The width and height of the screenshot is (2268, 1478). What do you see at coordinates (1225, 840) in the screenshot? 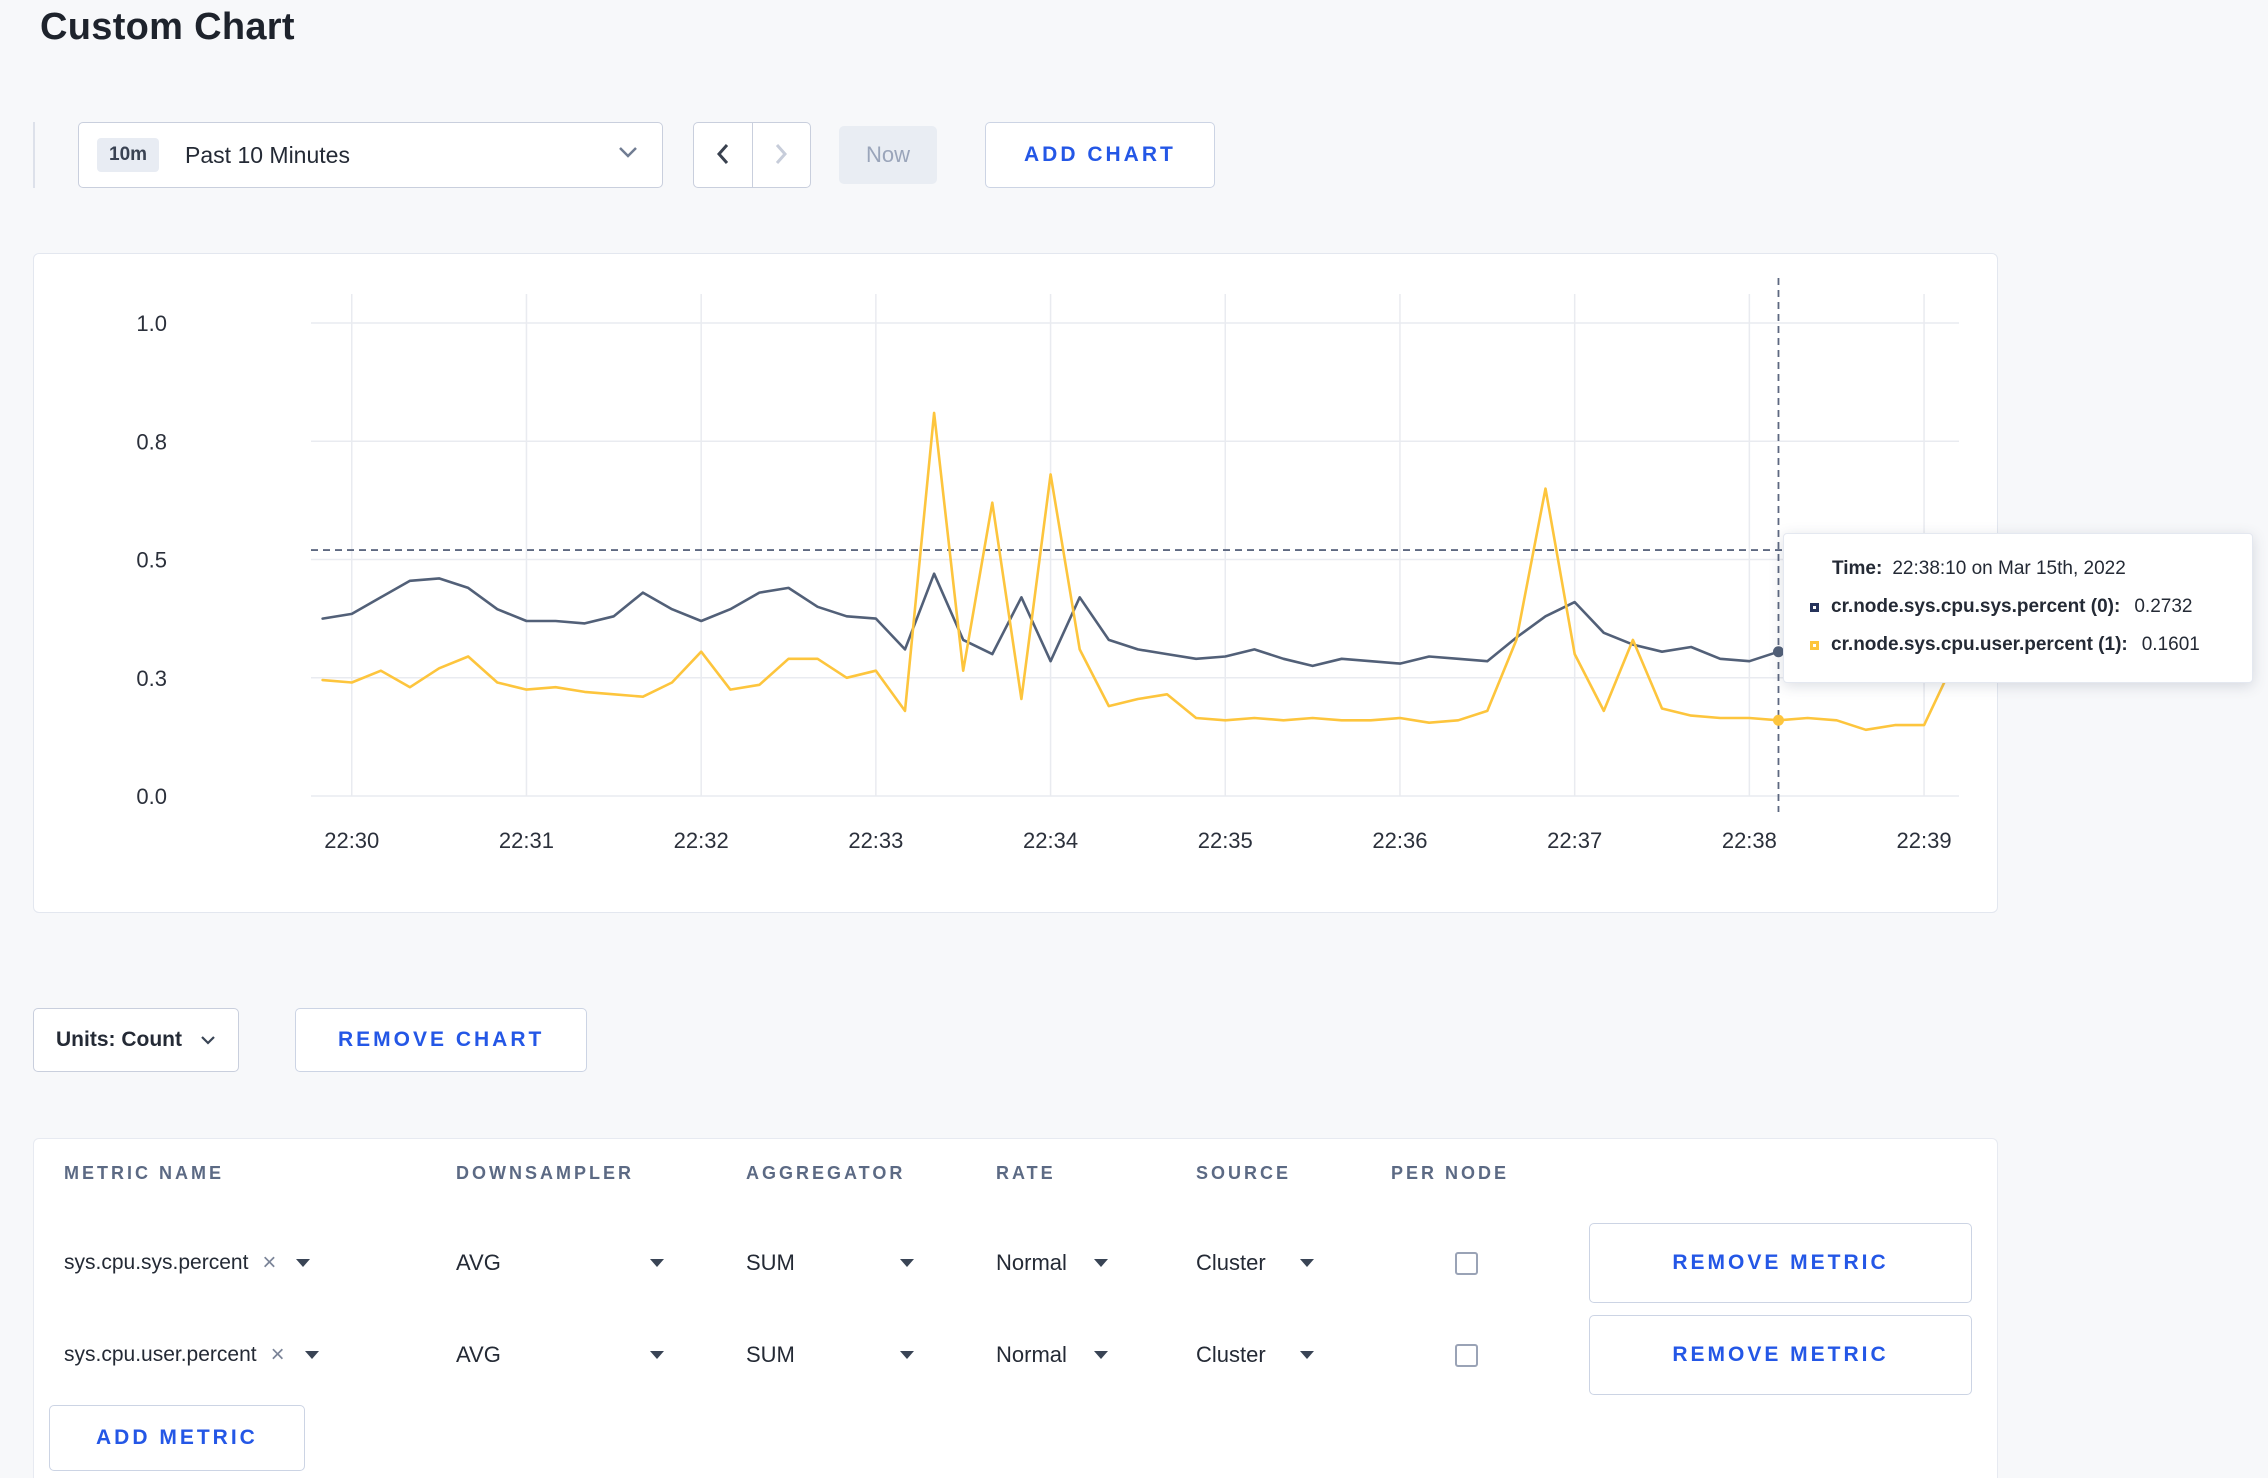
I see `svg-text: 22:35` at bounding box center [1225, 840].